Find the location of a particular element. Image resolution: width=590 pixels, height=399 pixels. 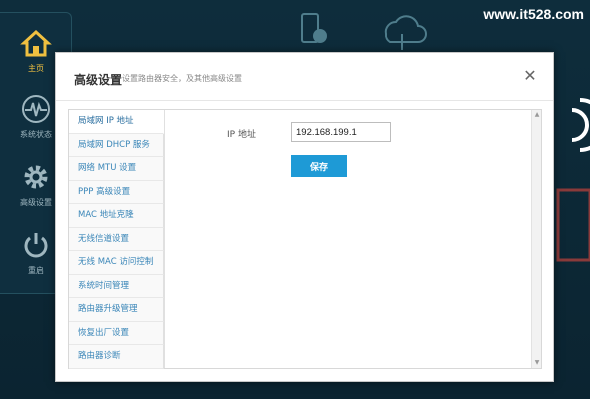

menu-item-system-time: 系统时间管理 is located at coordinates (116, 286).